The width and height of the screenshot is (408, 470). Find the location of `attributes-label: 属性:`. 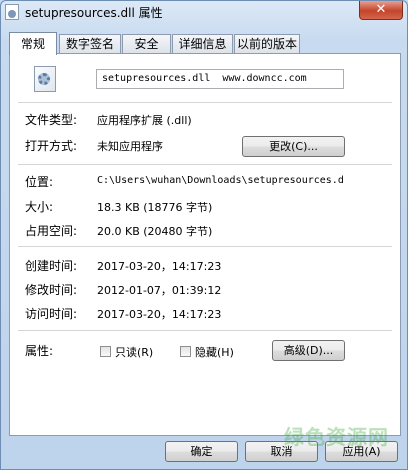

attributes-label: 属性: is located at coordinates (39, 351).